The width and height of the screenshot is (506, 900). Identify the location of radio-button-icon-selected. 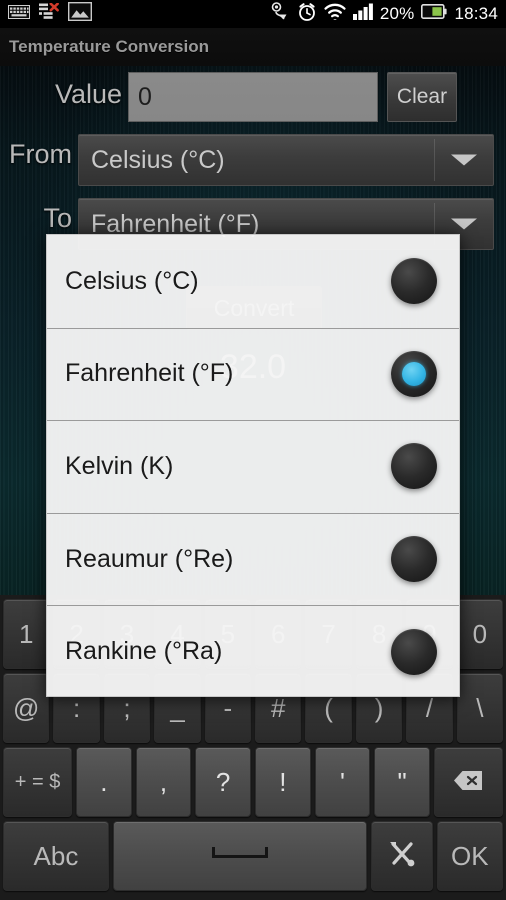
(414, 373).